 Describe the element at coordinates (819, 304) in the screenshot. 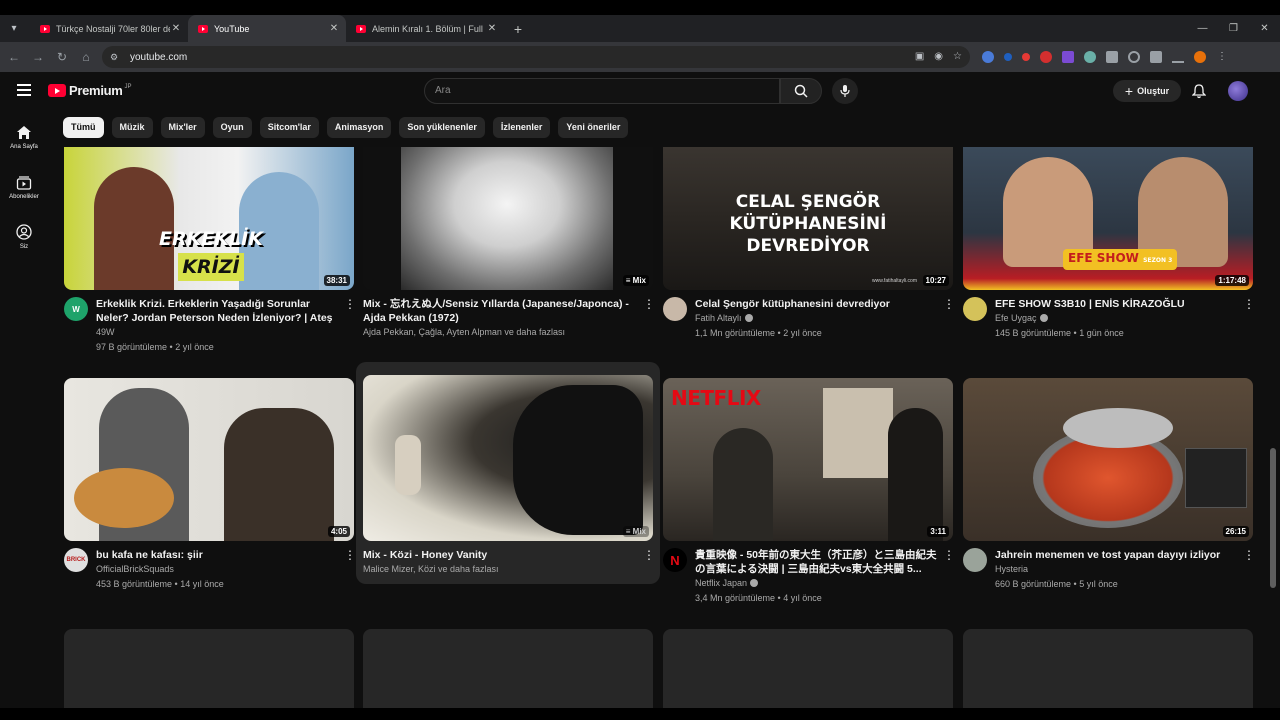

I see `video-title: Celal Şengör kütüphanesini devrediyor` at that location.